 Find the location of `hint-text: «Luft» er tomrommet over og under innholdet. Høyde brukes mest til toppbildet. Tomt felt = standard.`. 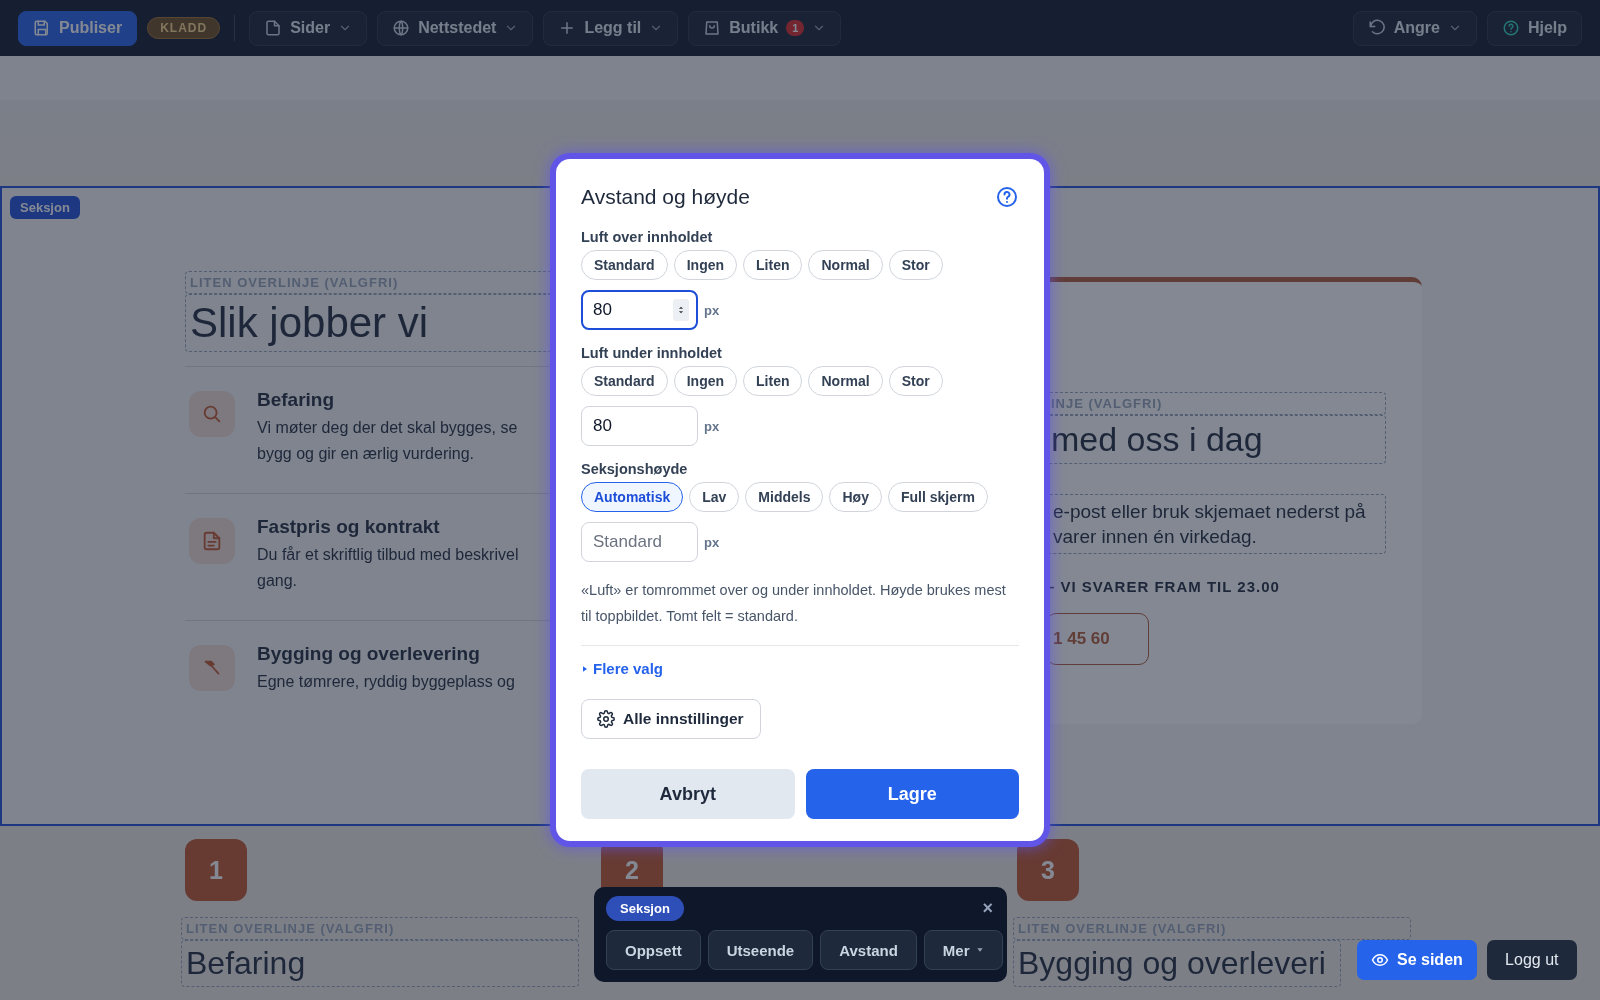

hint-text: «Luft» er tomrommet over og under innholdet. Høyde brukes mest til toppbildet. Tomt felt = standard. is located at coordinates (794, 603).